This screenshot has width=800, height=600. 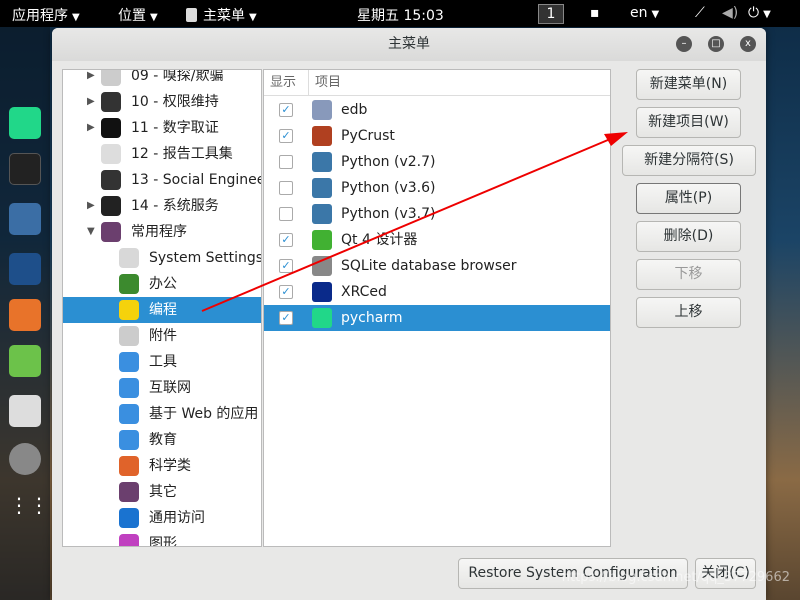 I want to click on item-label: Python (v2.7), so click(x=388, y=162).